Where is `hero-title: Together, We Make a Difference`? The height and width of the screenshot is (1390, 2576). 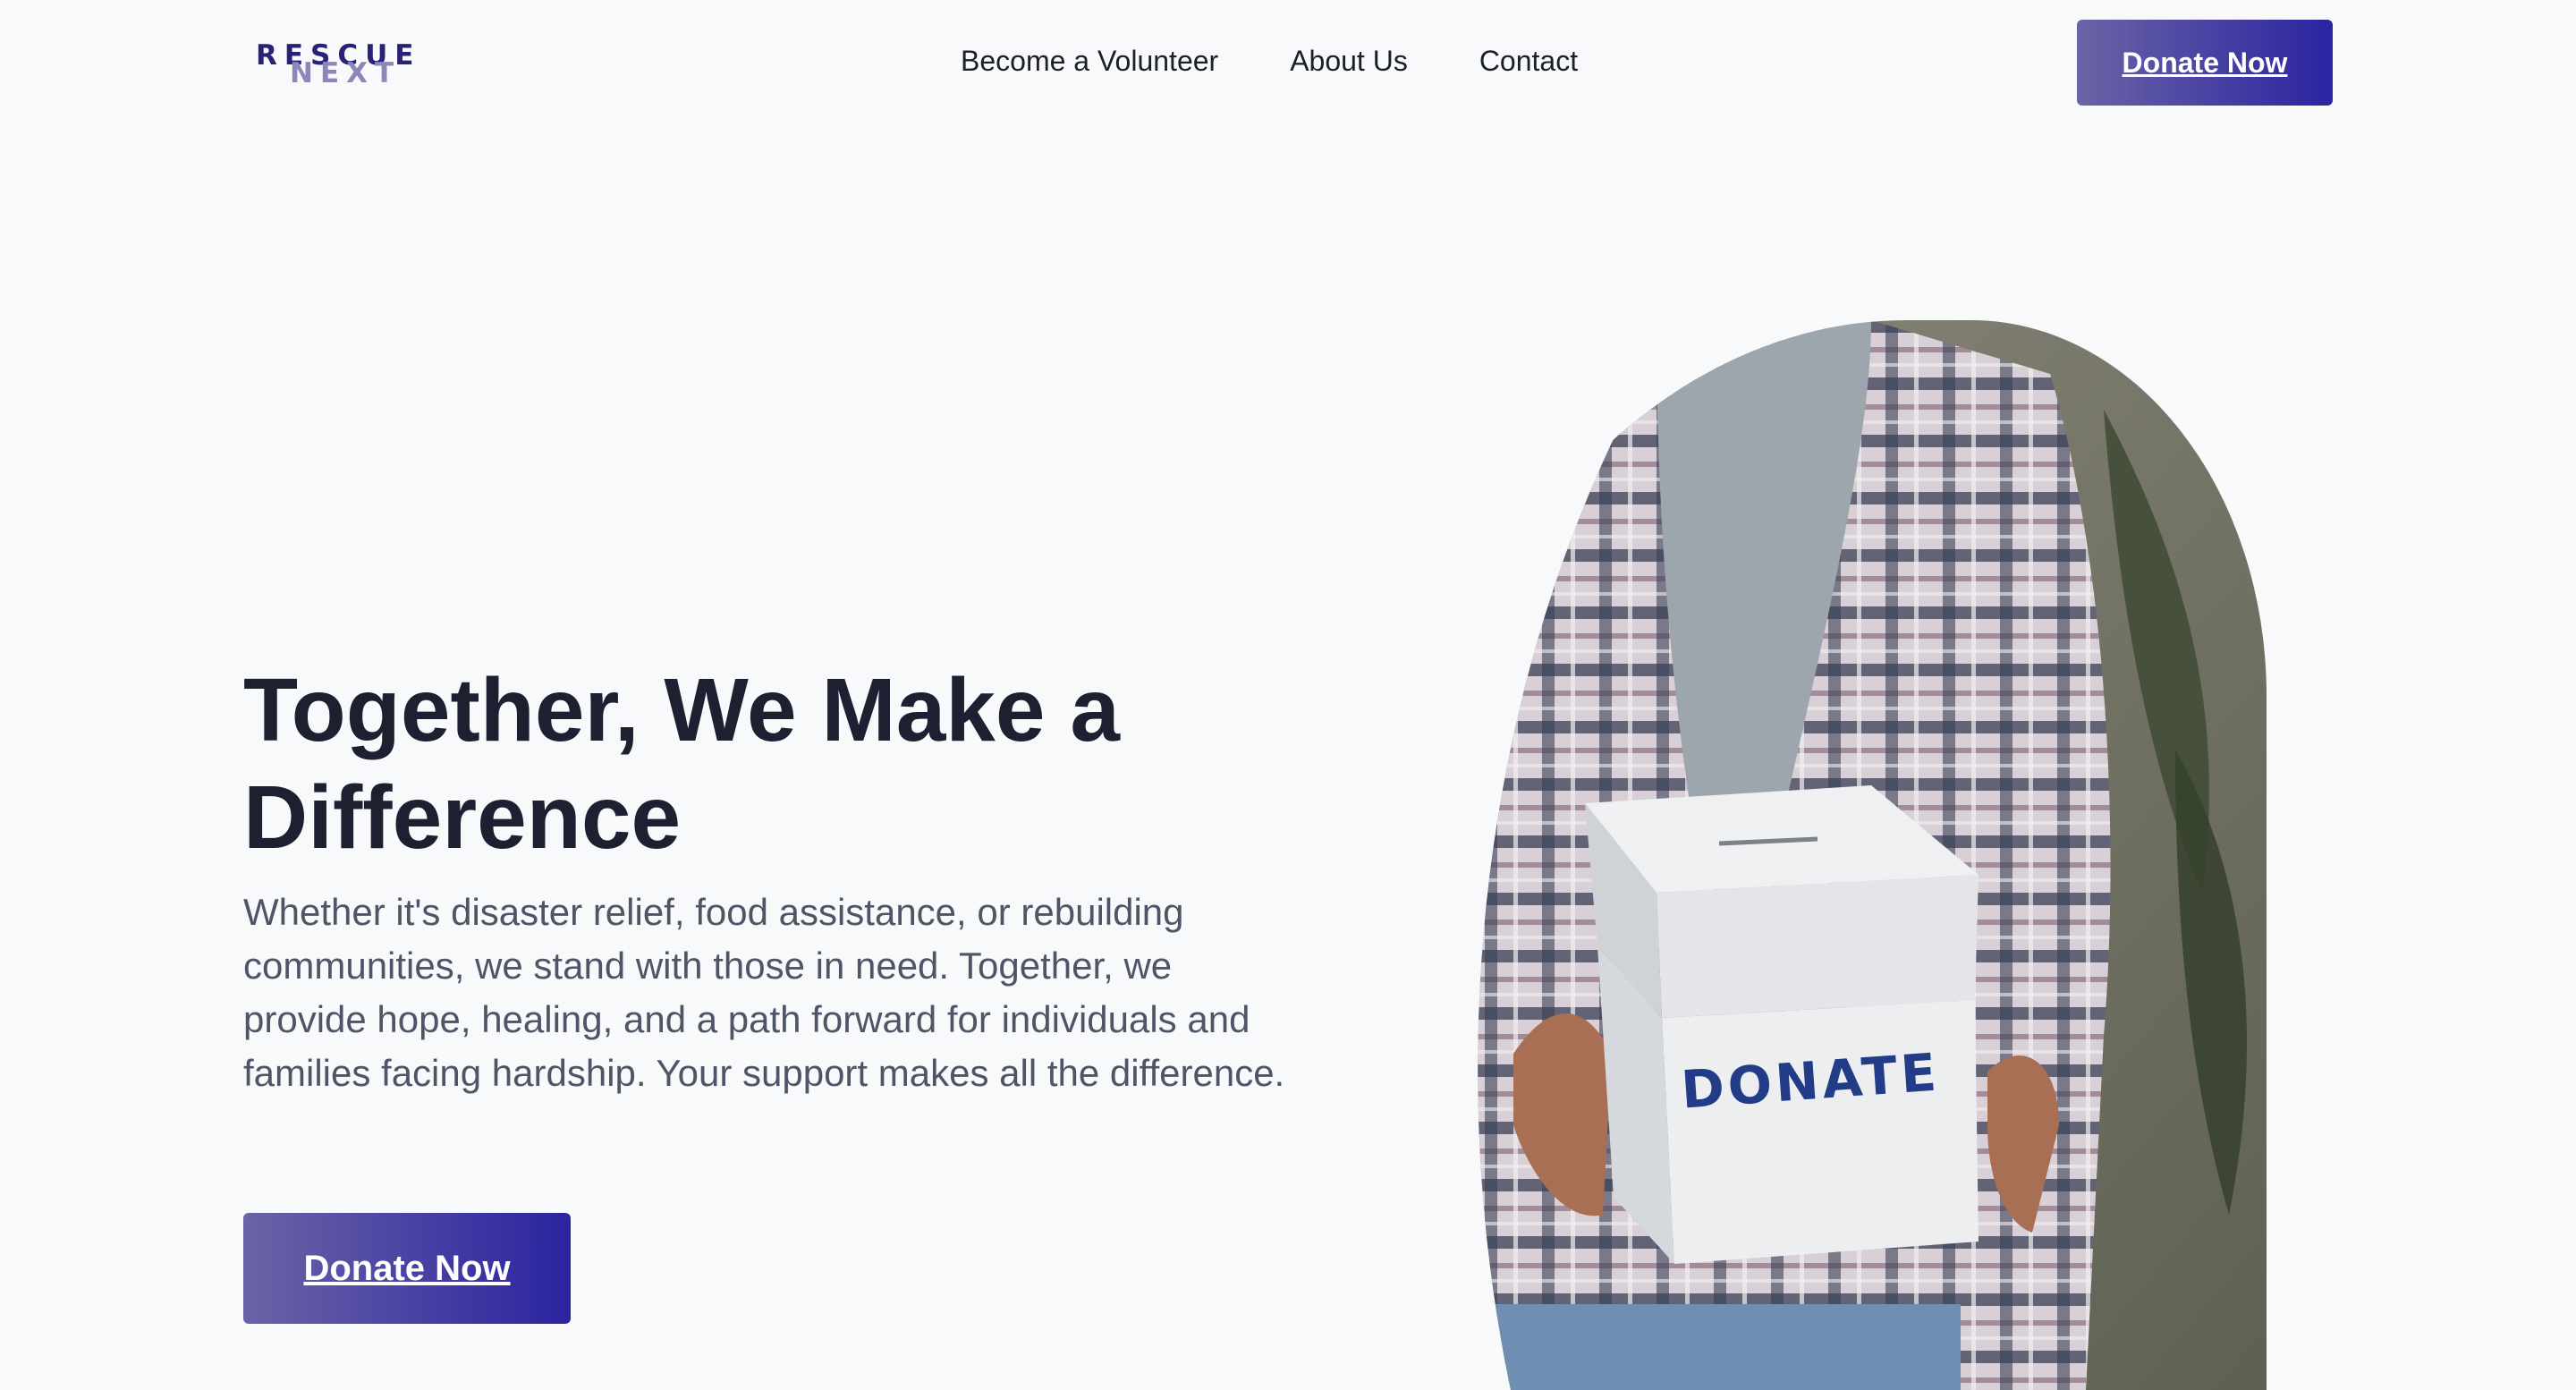 hero-title: Together, We Make a Difference is located at coordinates (681, 764).